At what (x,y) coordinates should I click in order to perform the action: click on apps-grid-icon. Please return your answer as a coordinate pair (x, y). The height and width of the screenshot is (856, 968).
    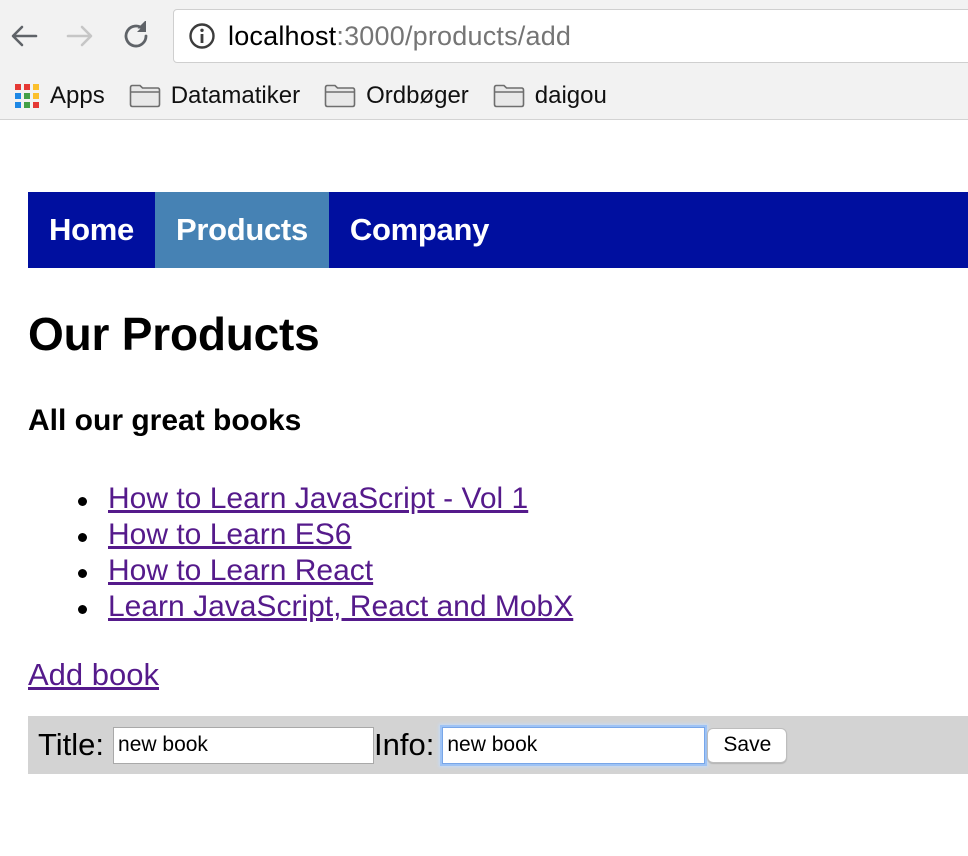
    Looking at the image, I should click on (27, 96).